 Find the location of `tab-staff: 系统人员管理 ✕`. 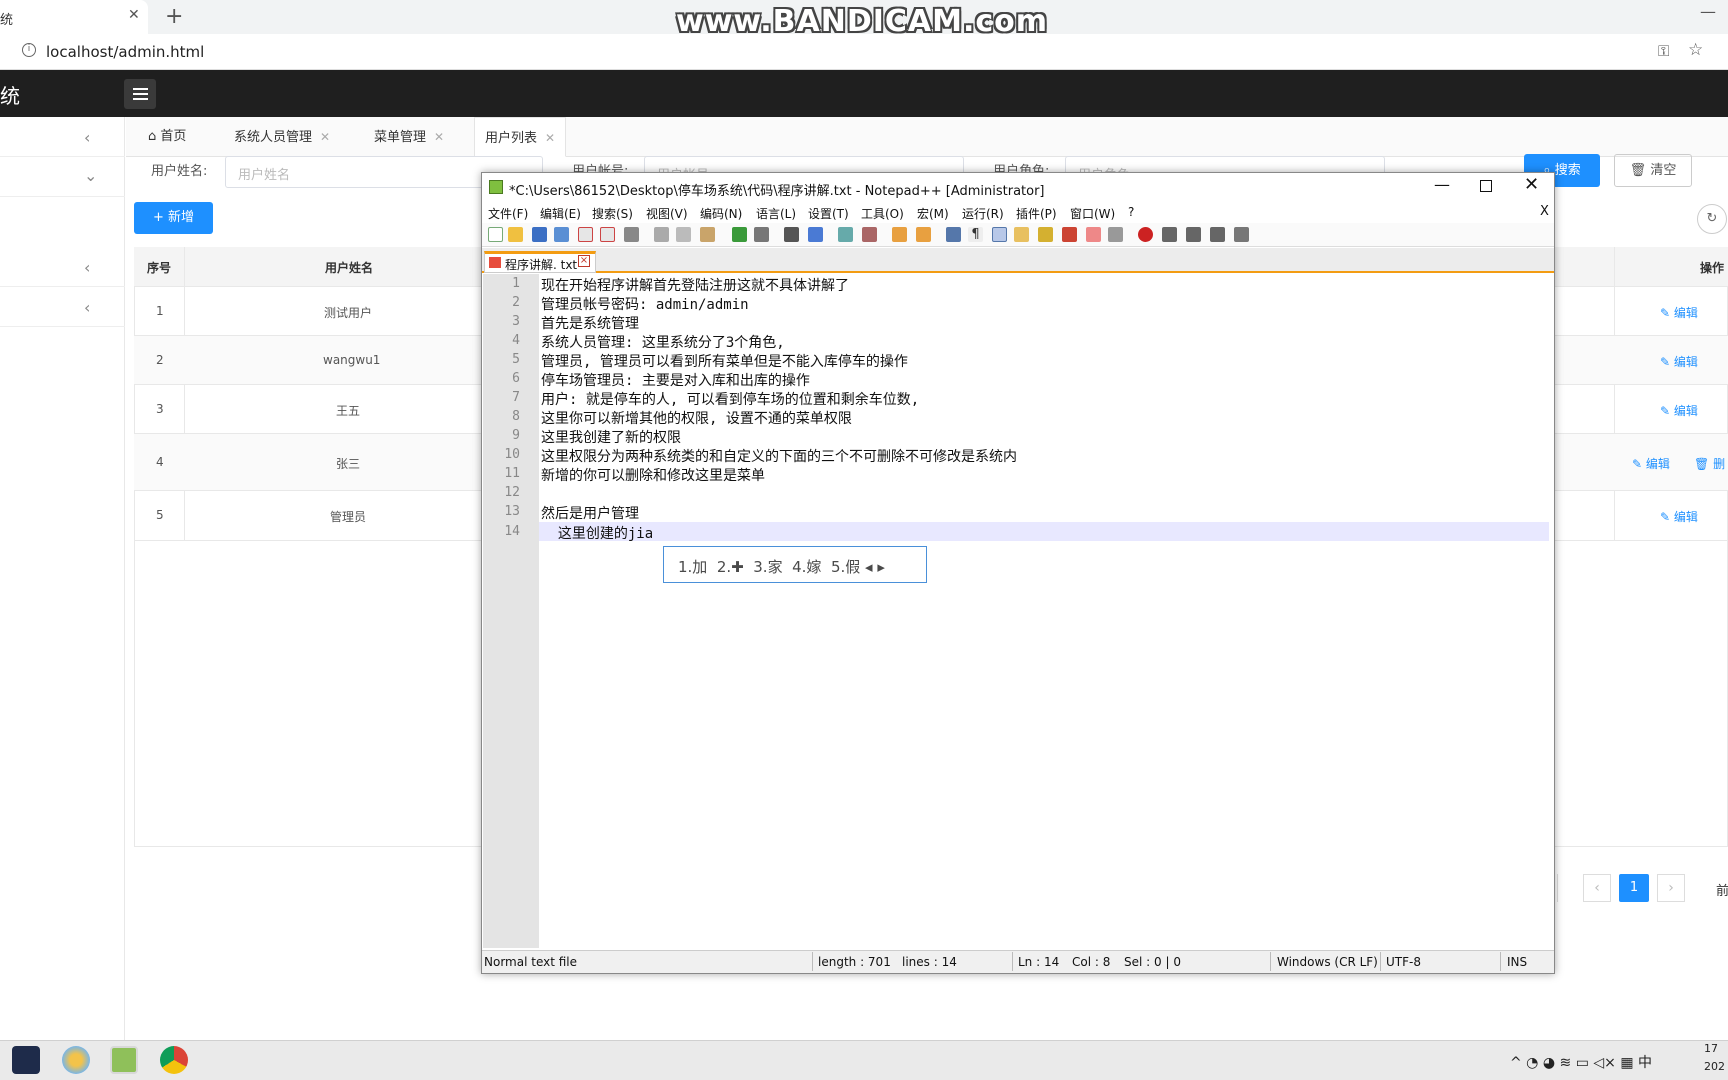

tab-staff: 系统人员管理 ✕ is located at coordinates (282, 137).